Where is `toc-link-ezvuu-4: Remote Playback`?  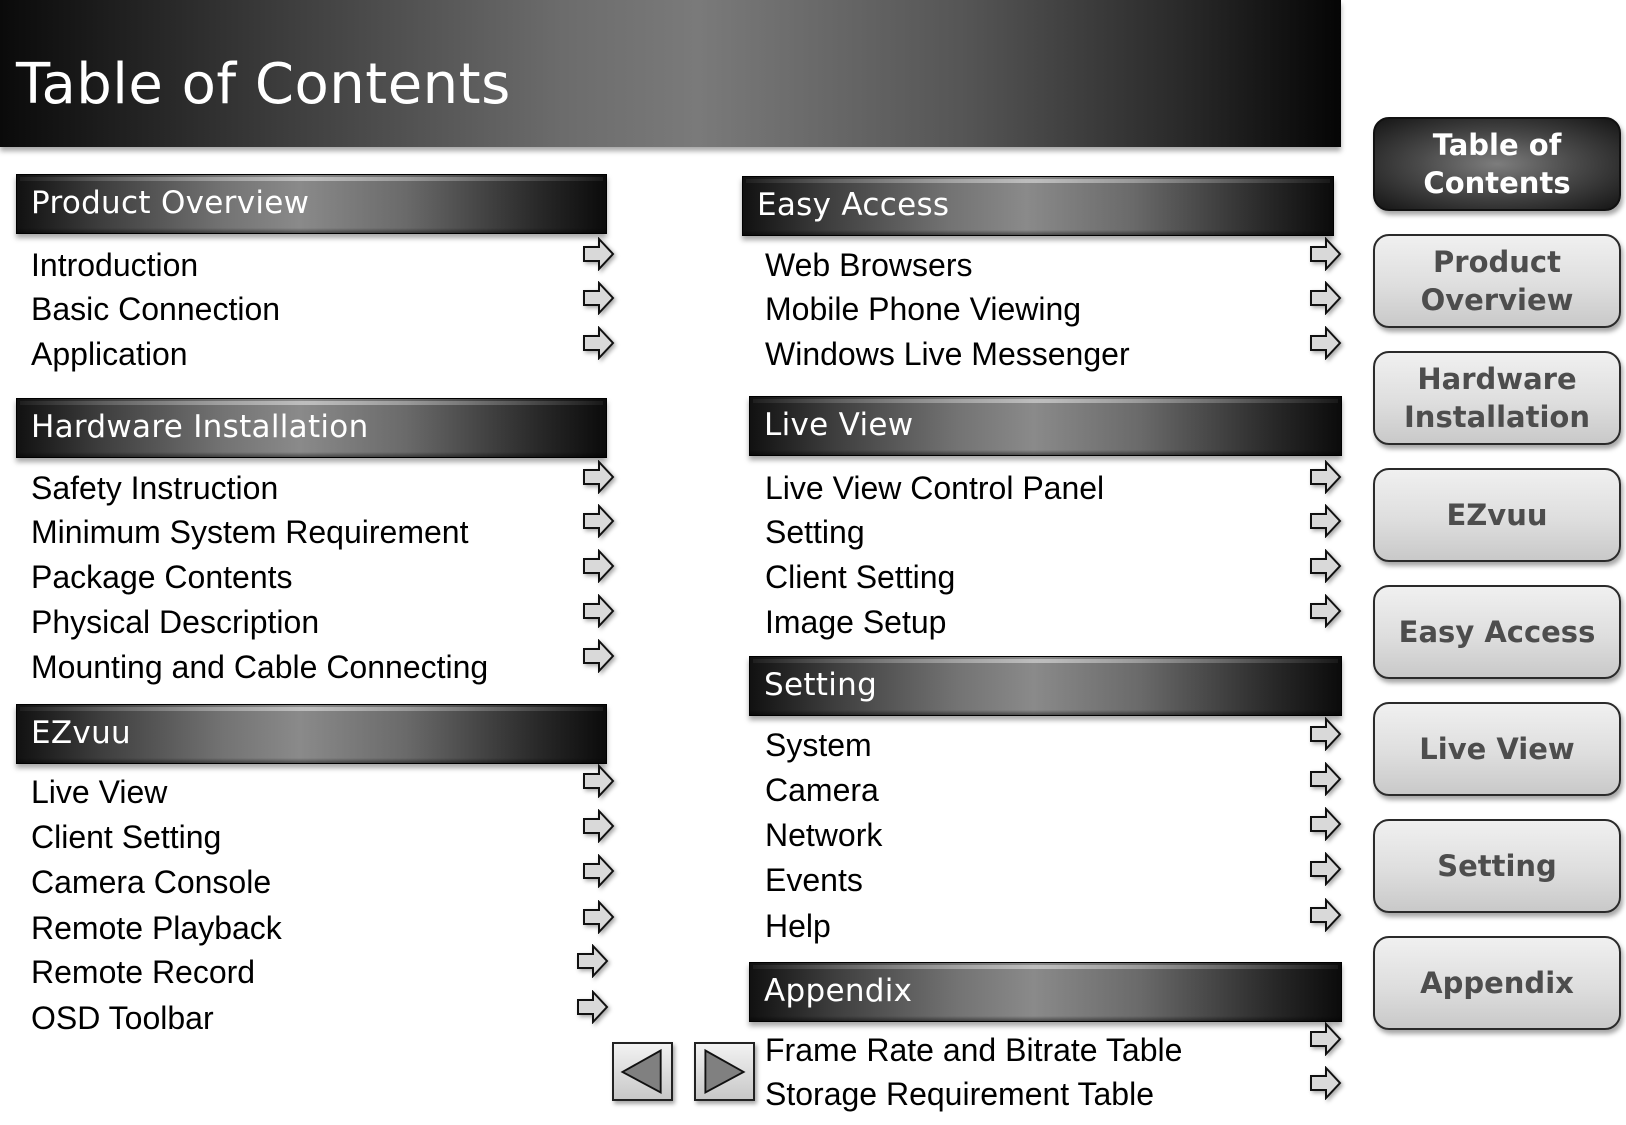
toc-link-ezvuu-4: Remote Playback is located at coordinates (326, 925).